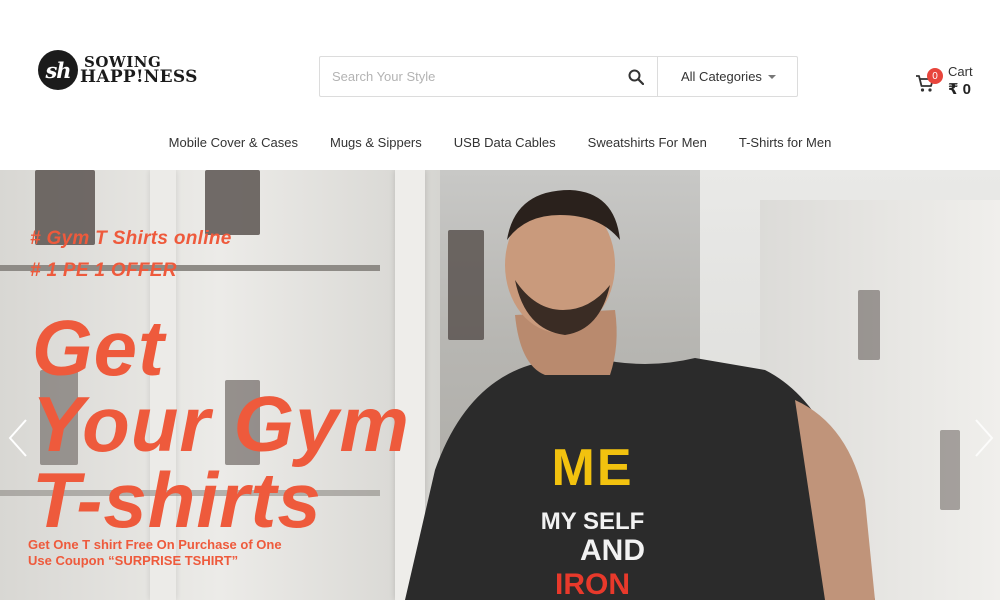 The height and width of the screenshot is (600, 1000). I want to click on cart-count-badge: 0, so click(935, 76).